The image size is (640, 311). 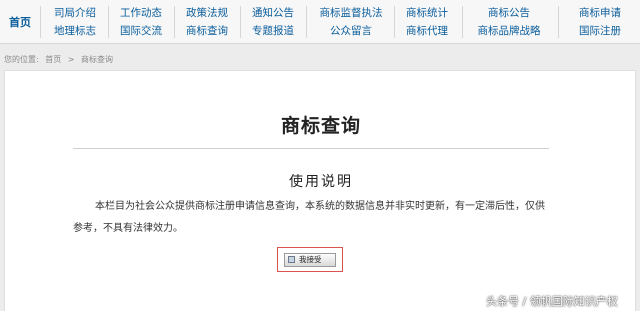 I want to click on breadcrumb: 您的位置: 首页 > 商标查询, so click(x=60, y=59).